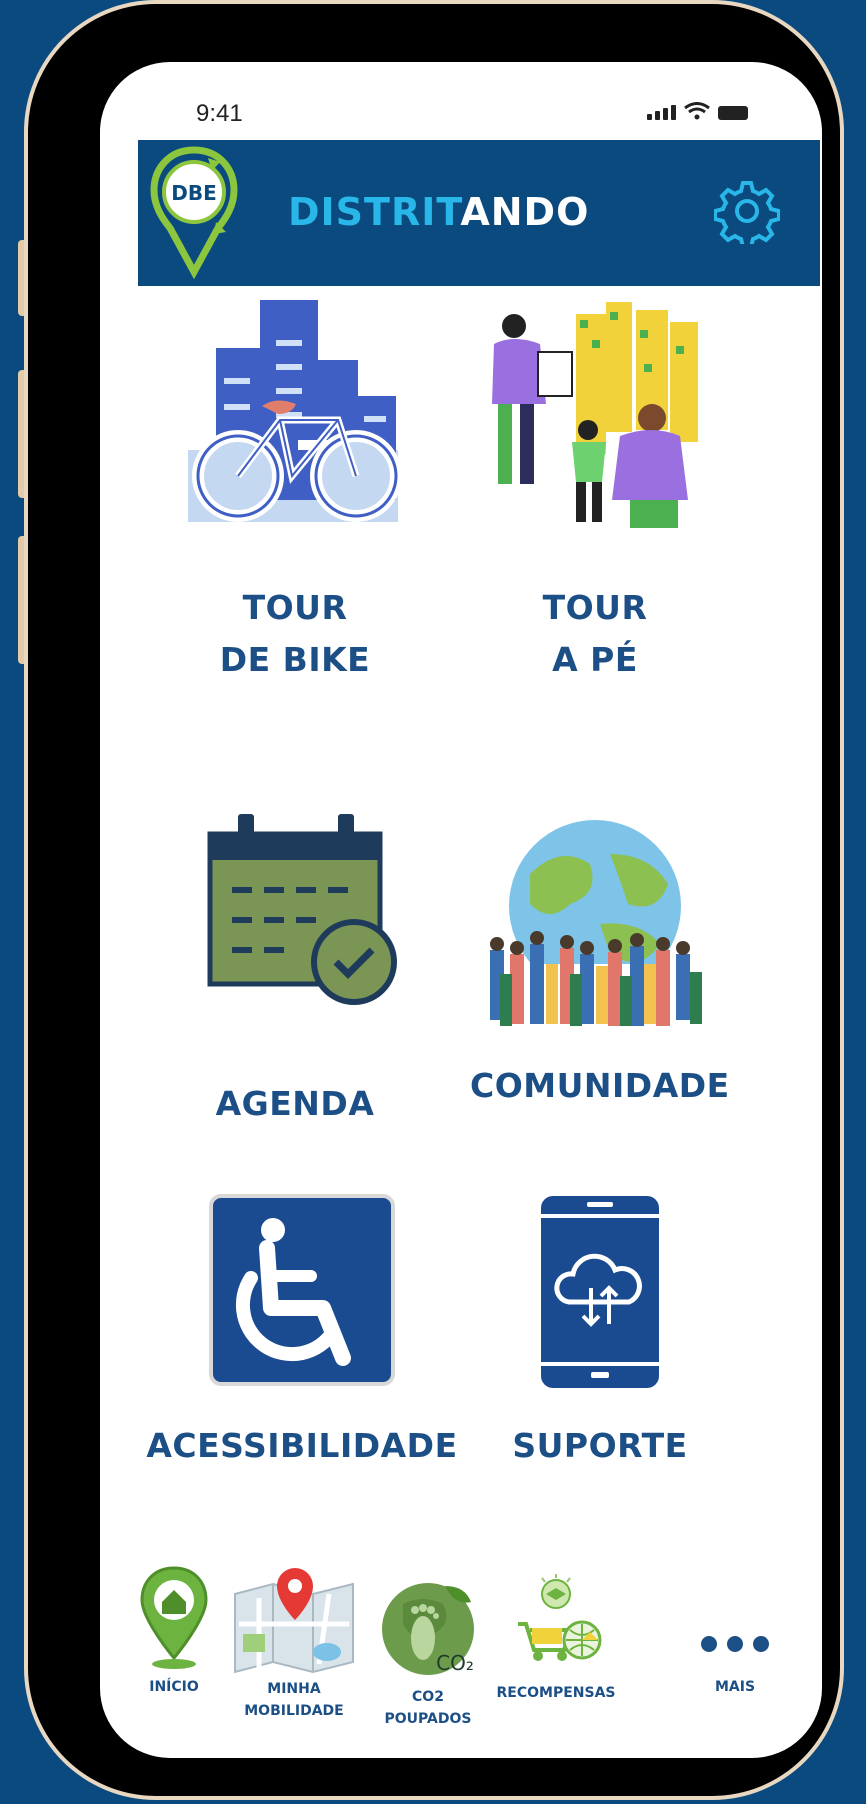 The width and height of the screenshot is (866, 1804). I want to click on phone-cloud-icon, so click(600, 1292).